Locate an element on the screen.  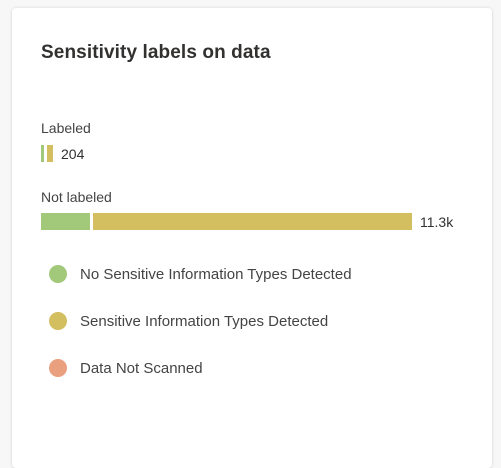
legend-label-sensitive: Sensitive Information Types Detected is located at coordinates (204, 321).